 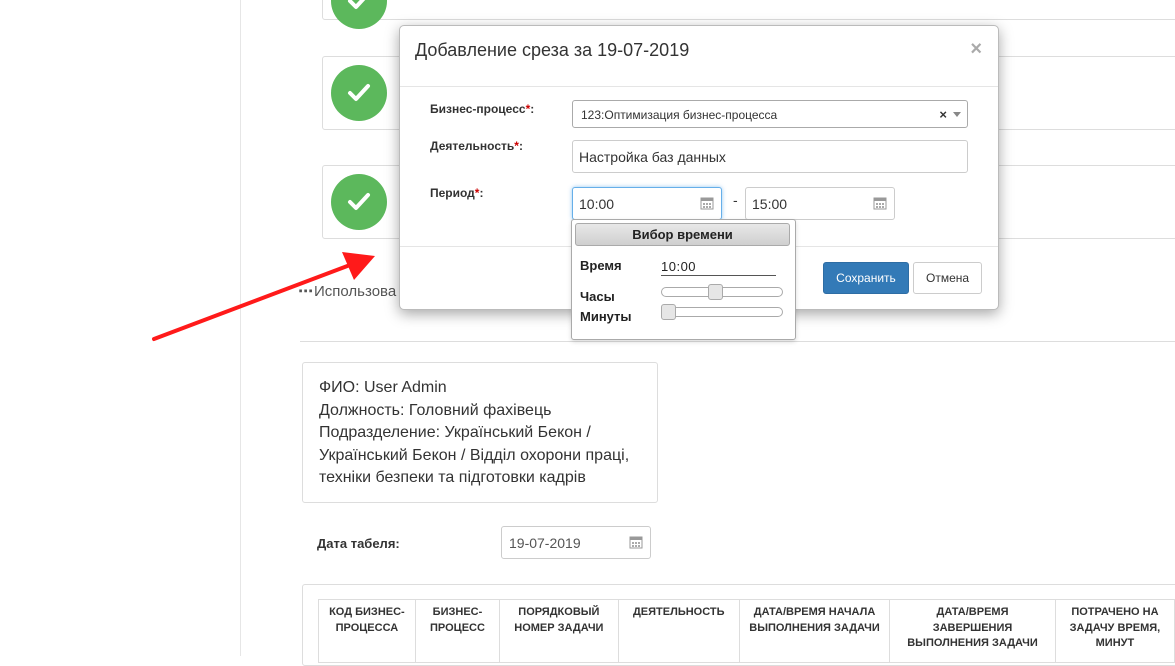 What do you see at coordinates (735, 200) in the screenshot?
I see `period-dash: -` at bounding box center [735, 200].